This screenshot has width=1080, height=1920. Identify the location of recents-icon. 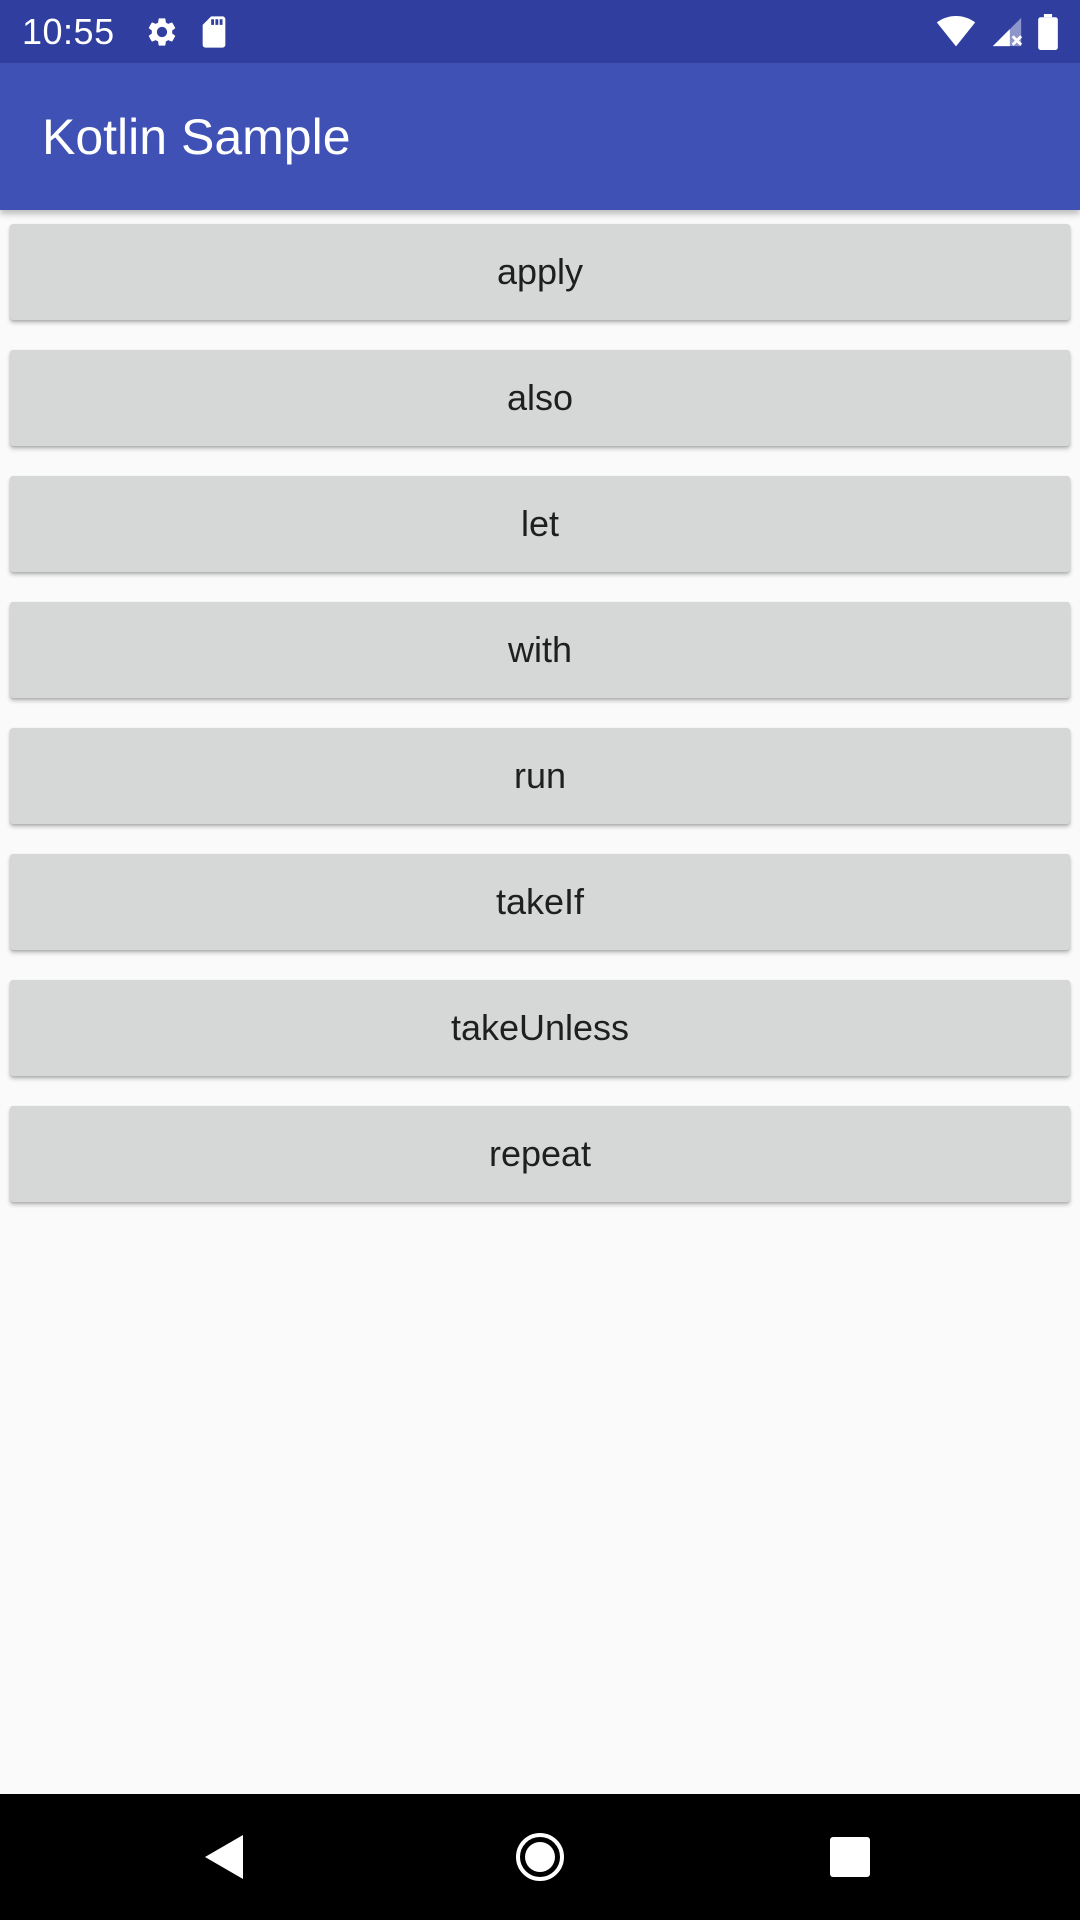
(850, 1857).